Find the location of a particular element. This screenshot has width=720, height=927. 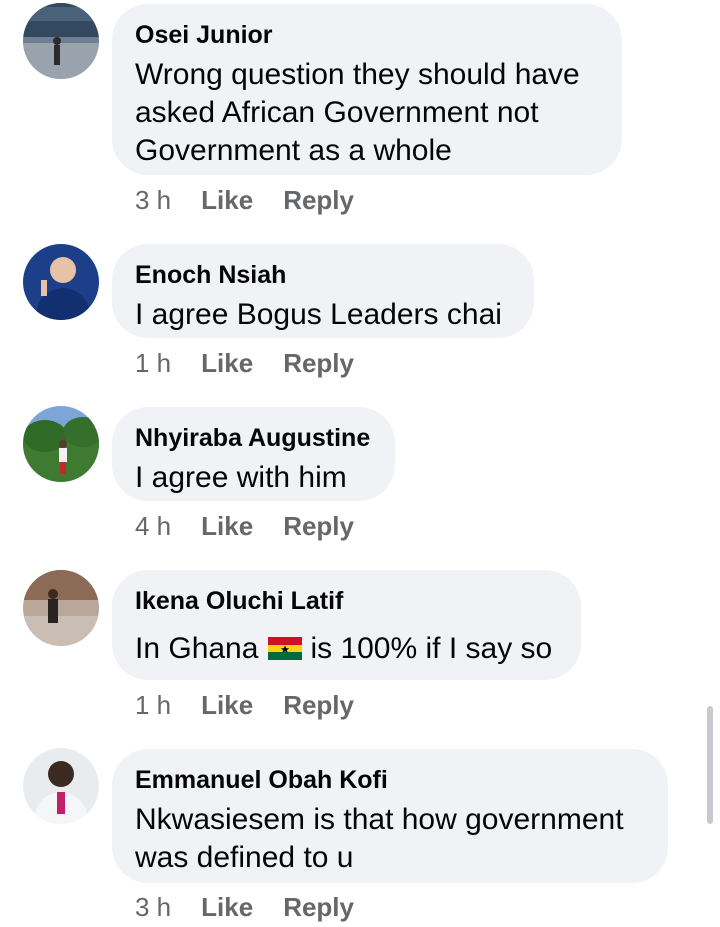

comment-text-segment: is 100% if I say so is located at coordinates (431, 648).